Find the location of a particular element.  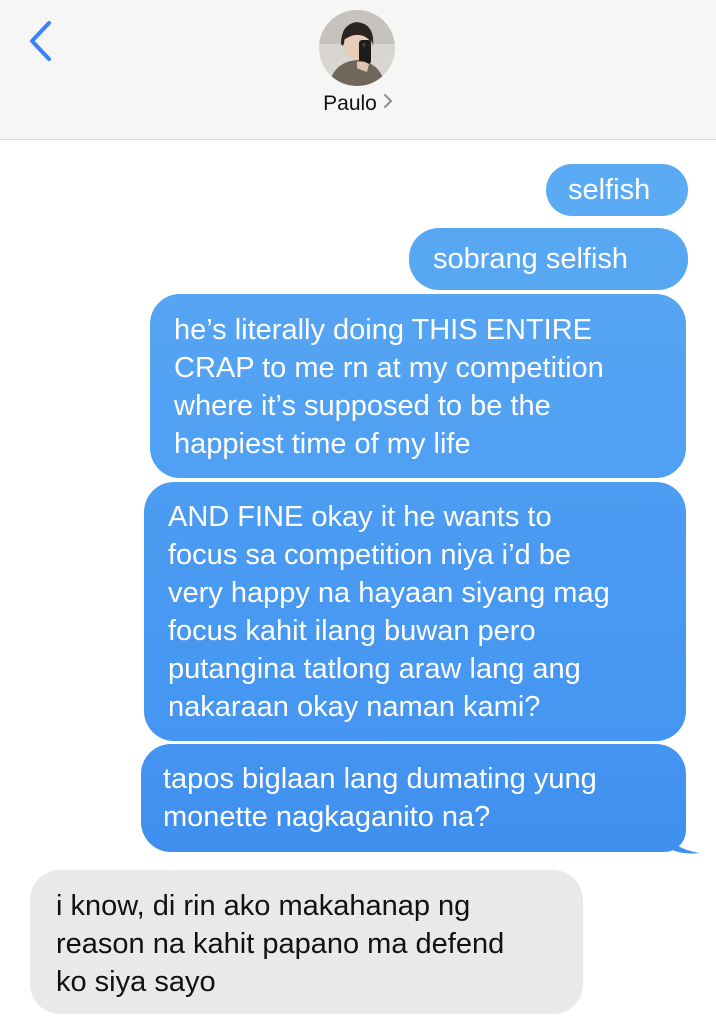

chevron-left-icon is located at coordinates (40, 41).